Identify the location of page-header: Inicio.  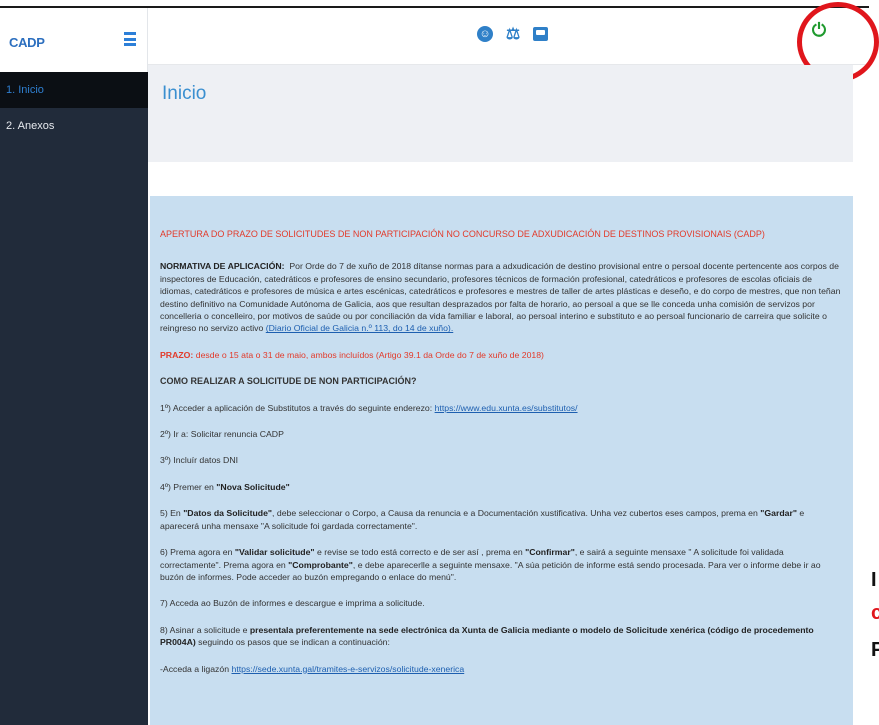
(500, 113).